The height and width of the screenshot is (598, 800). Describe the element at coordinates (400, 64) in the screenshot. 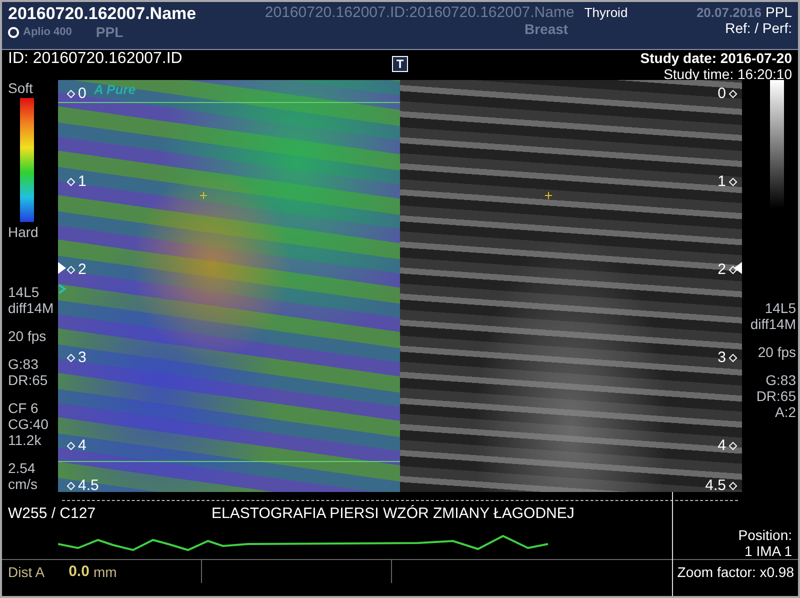

I see `t-badge: T` at that location.